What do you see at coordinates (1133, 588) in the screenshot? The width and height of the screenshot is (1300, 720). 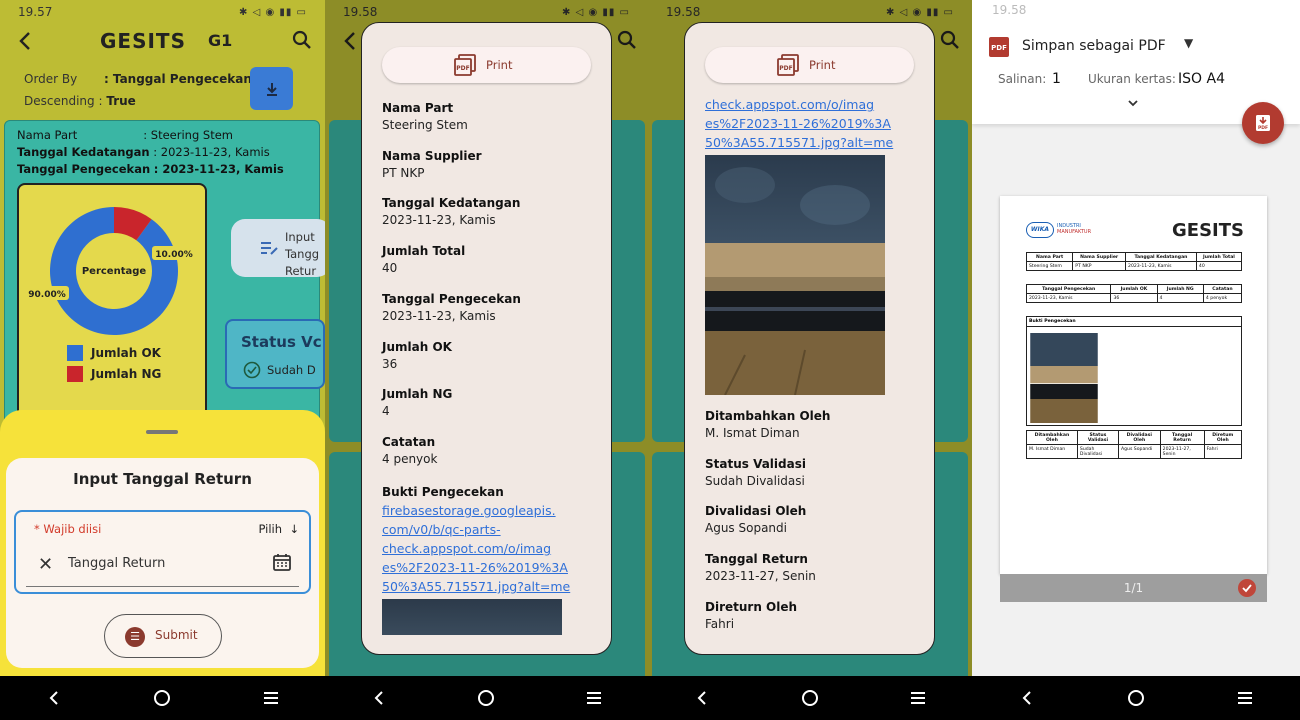 I see `page-indicator-bar: 1/1` at bounding box center [1133, 588].